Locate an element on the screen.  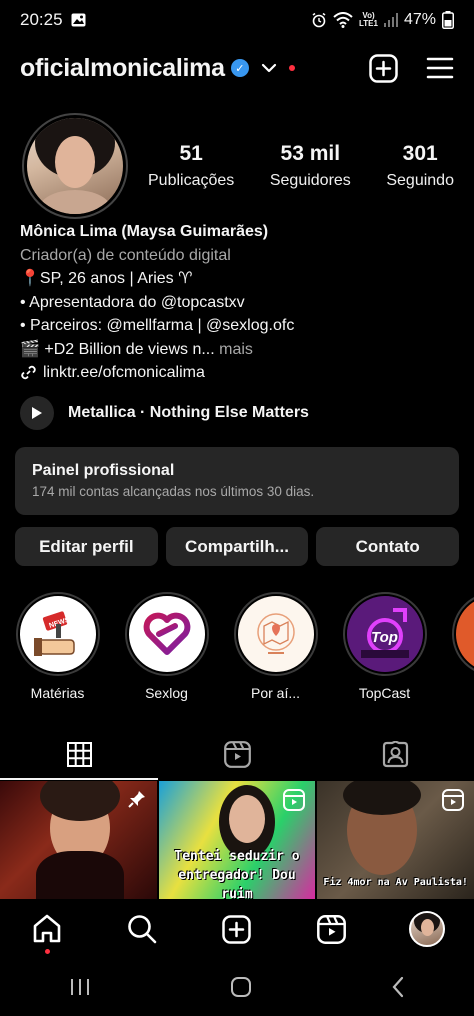
create-icon is located at coordinates (237, 929).